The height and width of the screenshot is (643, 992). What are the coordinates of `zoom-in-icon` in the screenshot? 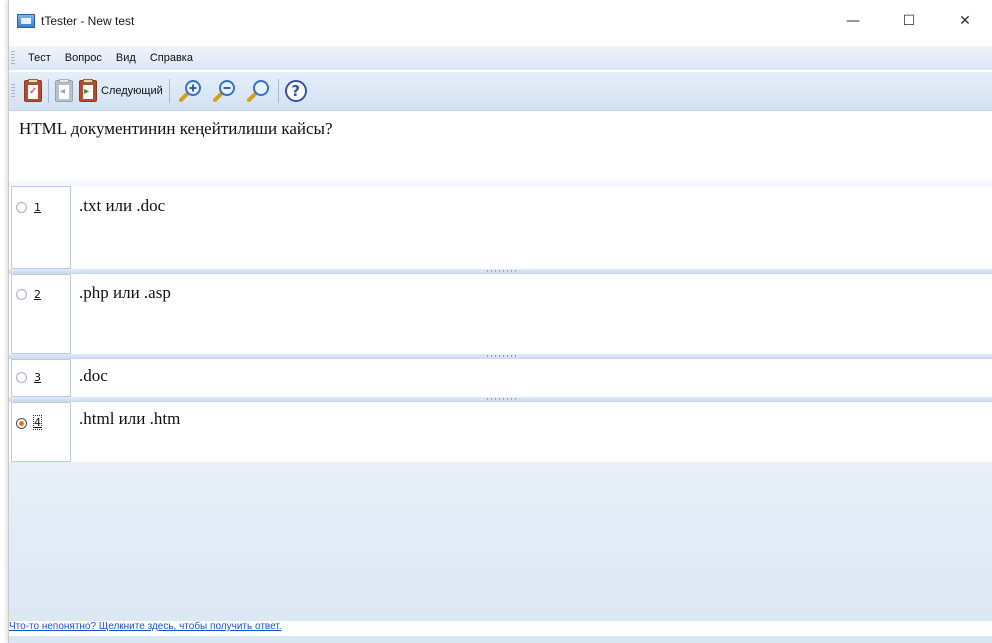 It's located at (189, 91).